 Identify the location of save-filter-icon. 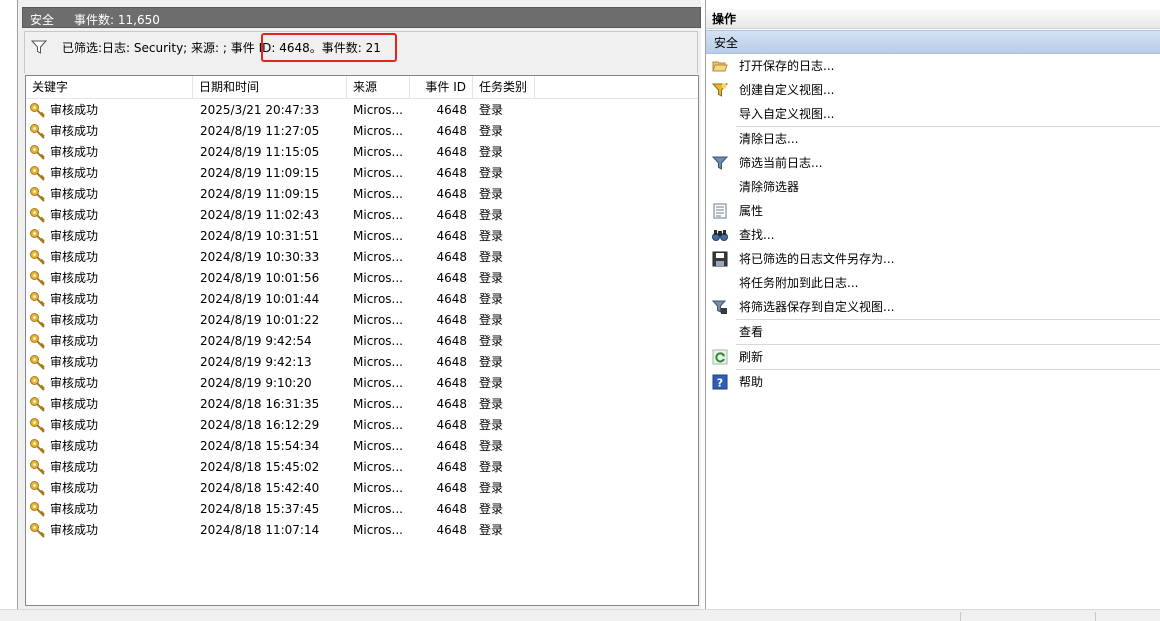
(719, 307).